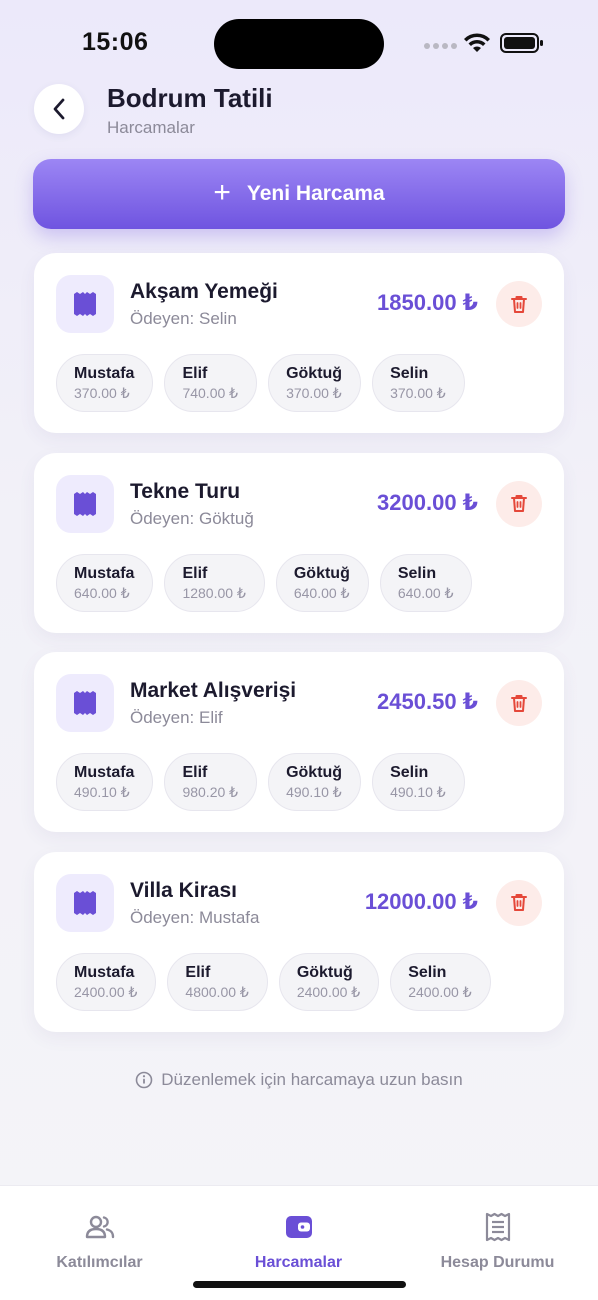 Image resolution: width=598 pixels, height=1300 pixels. I want to click on share-chip: Göktuğ 640.00 ₺, so click(322, 582).